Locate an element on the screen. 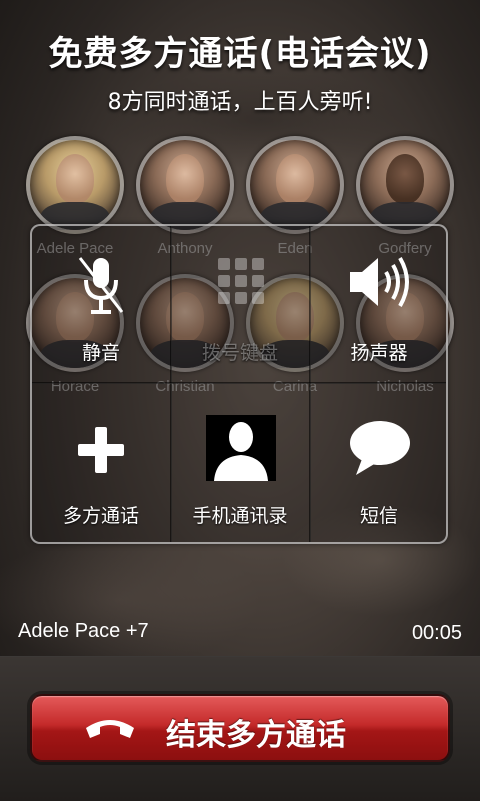 This screenshot has width=480, height=801. mic-off-icon is located at coordinates (101, 288).